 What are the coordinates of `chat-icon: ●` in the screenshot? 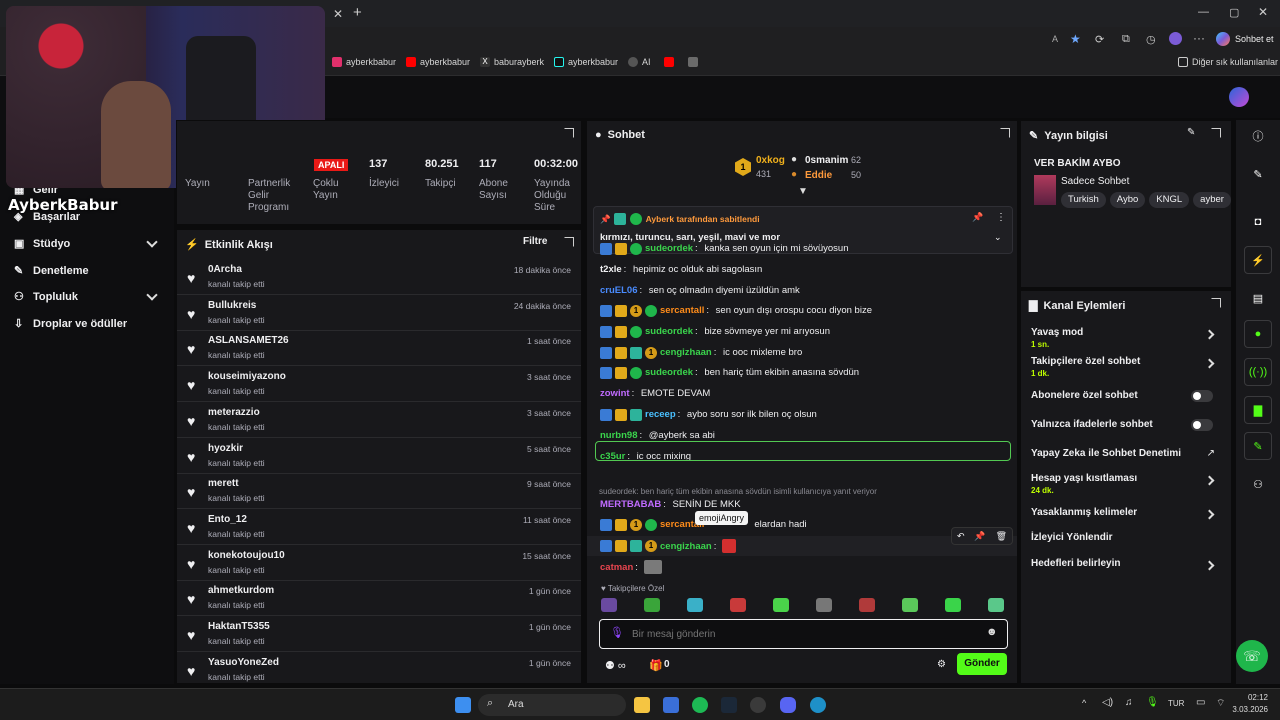 It's located at (1258, 334).